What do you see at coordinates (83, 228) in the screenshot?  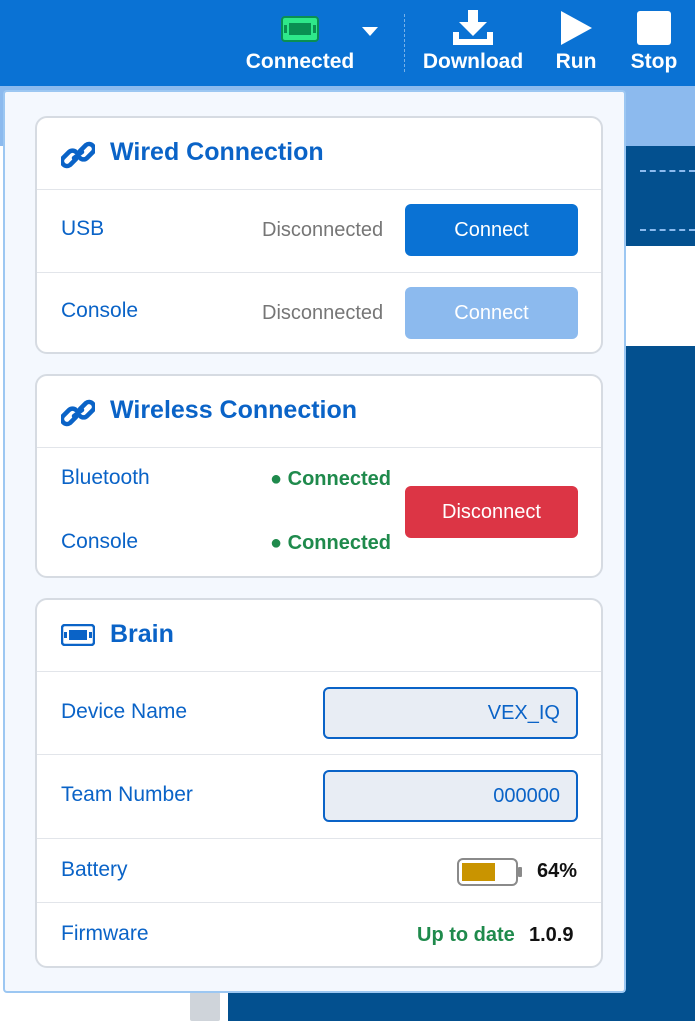 I see `usb-label: USB` at bounding box center [83, 228].